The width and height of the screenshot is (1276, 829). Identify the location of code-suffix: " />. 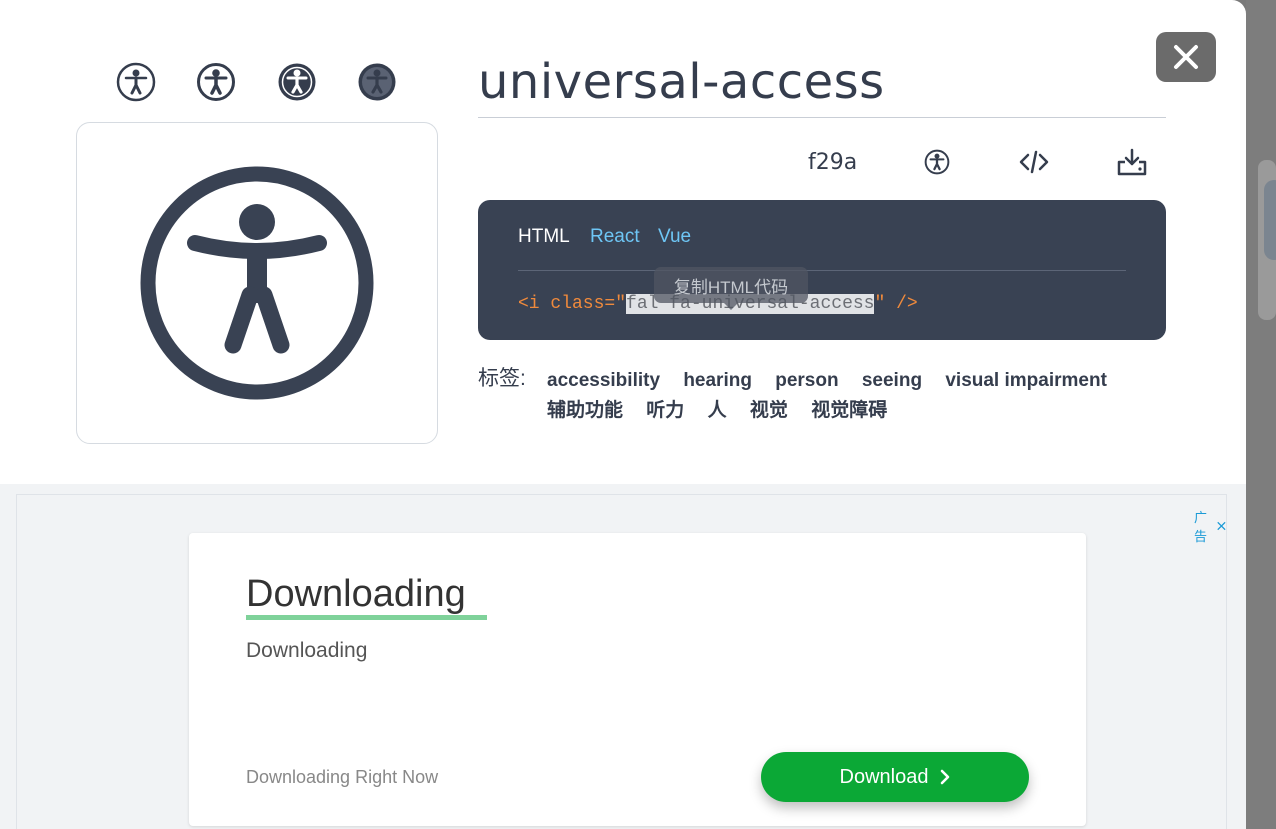
(896, 304).